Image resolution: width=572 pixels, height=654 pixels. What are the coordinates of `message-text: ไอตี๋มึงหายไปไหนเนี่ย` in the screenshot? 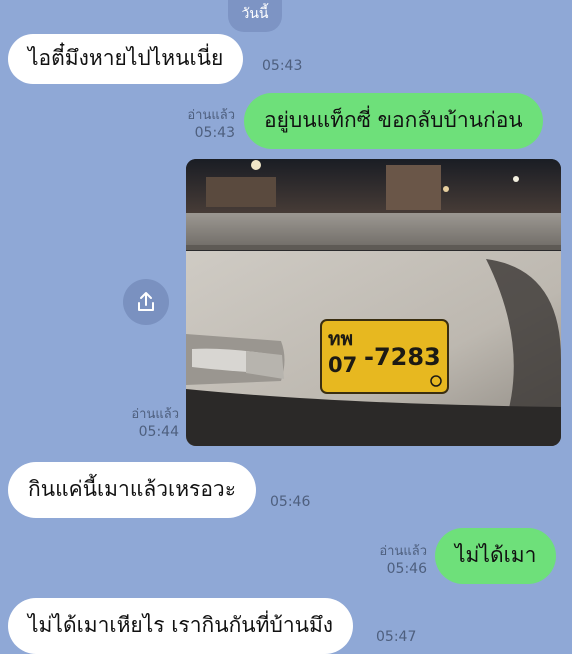 It's located at (126, 58).